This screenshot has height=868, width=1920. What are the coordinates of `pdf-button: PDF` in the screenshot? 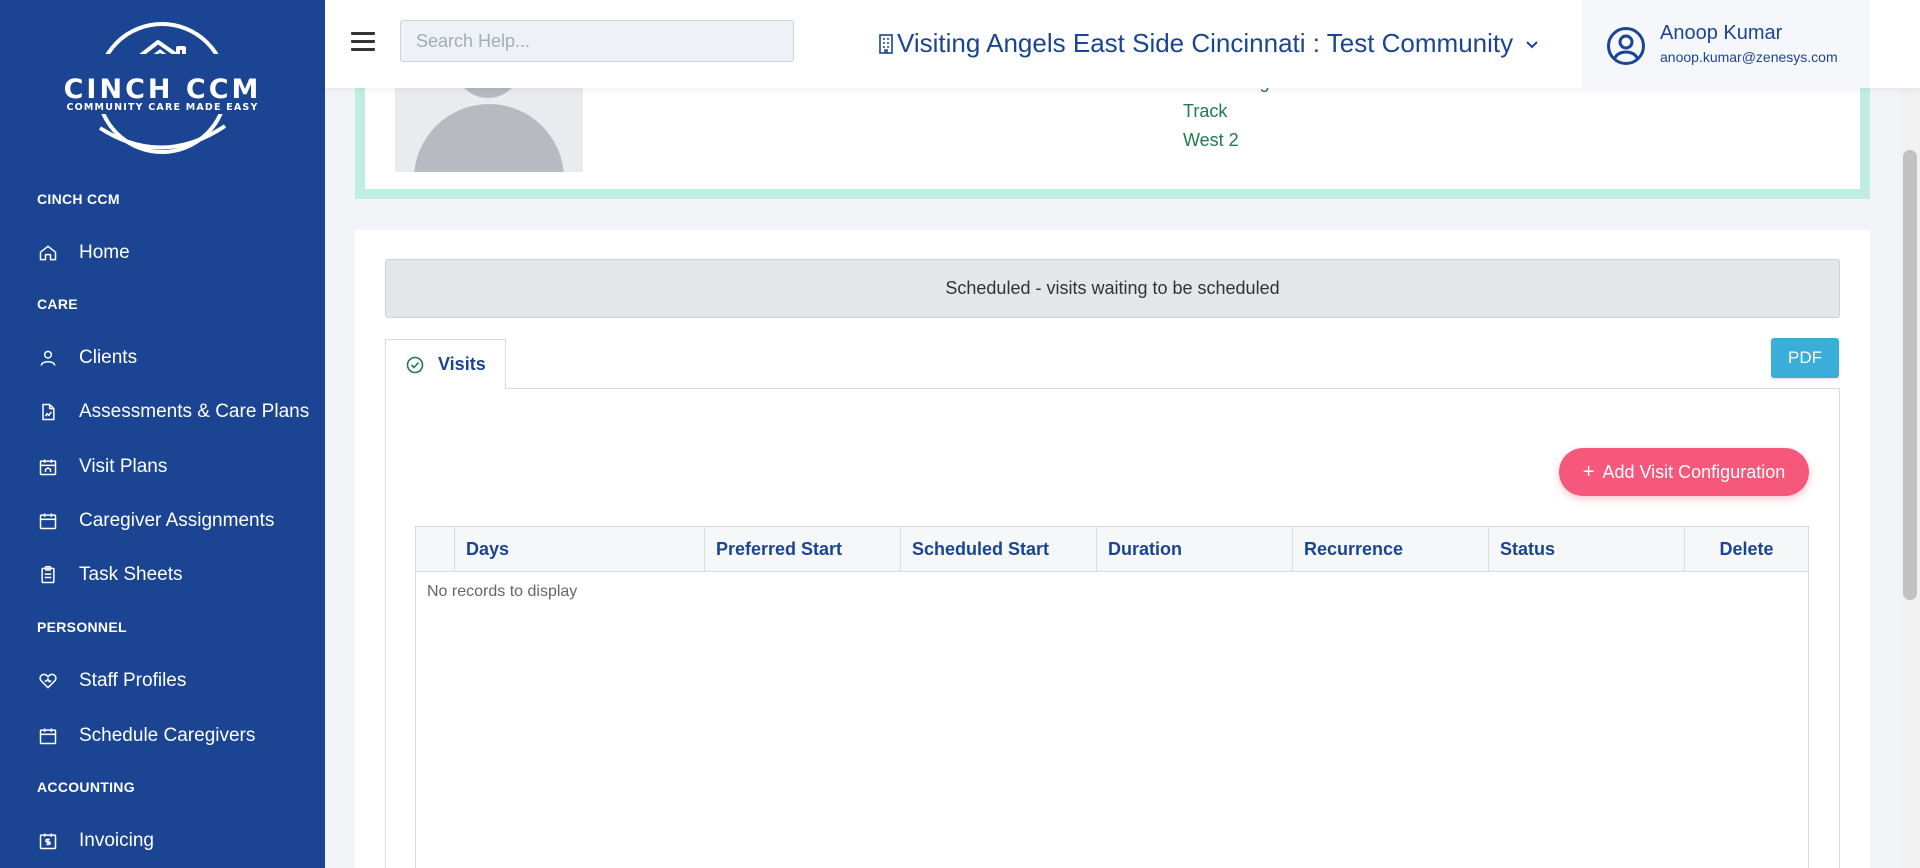 It's located at (1805, 358).